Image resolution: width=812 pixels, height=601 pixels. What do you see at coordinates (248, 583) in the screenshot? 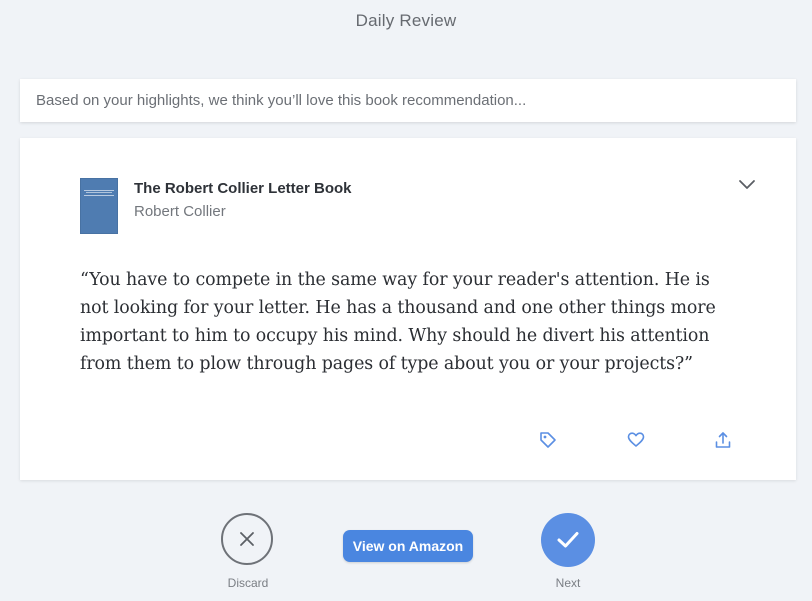
I see `discard-label: Discard` at bounding box center [248, 583].